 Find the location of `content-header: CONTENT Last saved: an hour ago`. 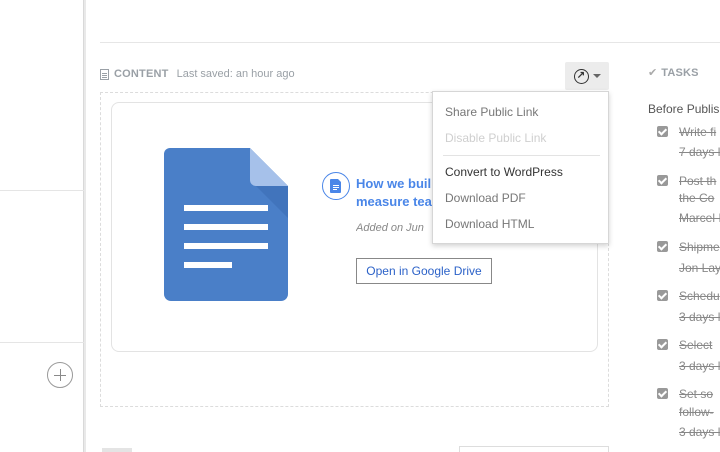

content-header: CONTENT Last saved: an hour ago is located at coordinates (197, 74).